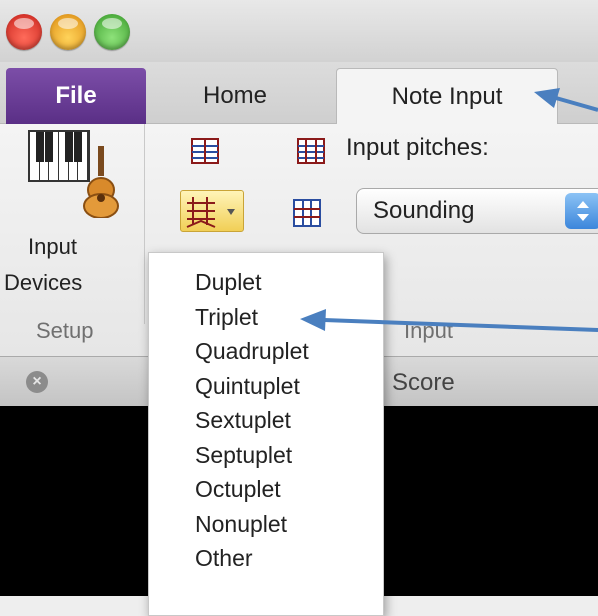  What do you see at coordinates (266, 420) in the screenshot?
I see `menu-item-sextuplet: Sextuplet` at bounding box center [266, 420].